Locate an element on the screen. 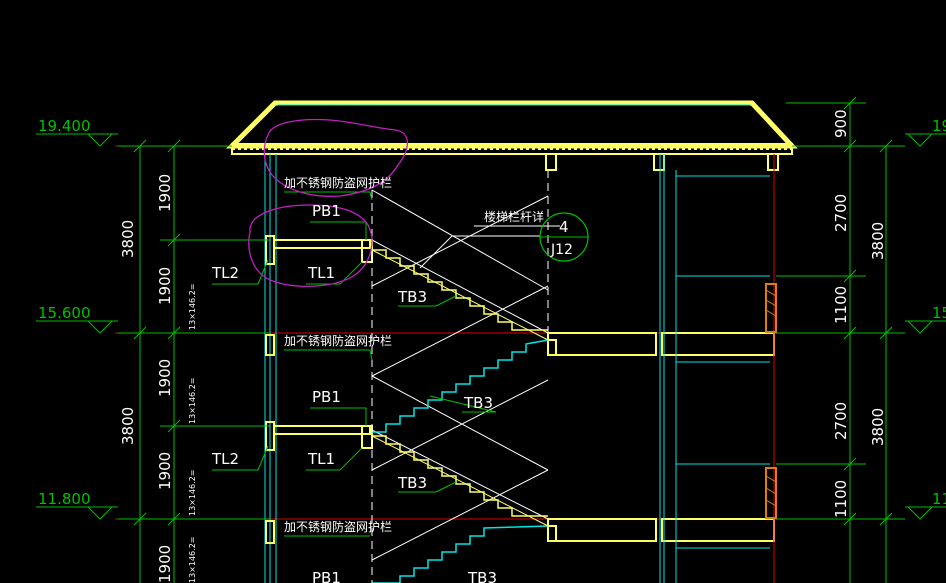  elevation-right-15: 15 is located at coordinates (939, 313).